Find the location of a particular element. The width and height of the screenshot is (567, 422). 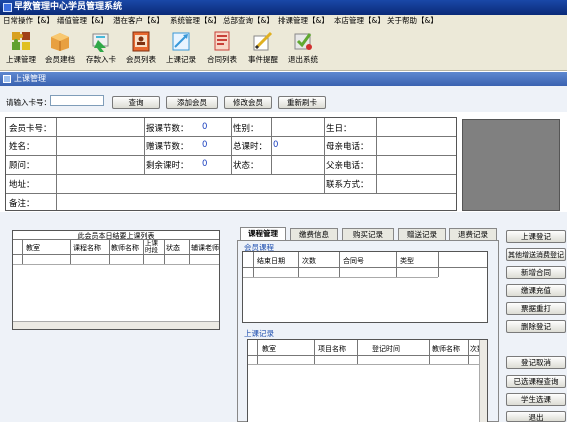

toolbar-label: 会员列表 is located at coordinates (141, 59).